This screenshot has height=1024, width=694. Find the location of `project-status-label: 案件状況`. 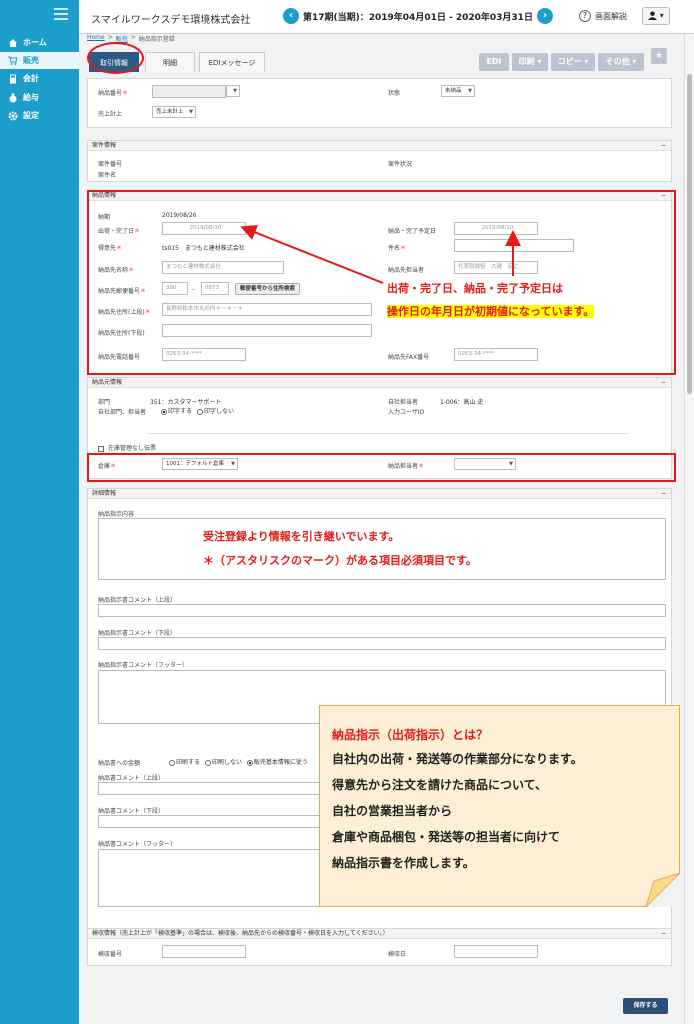

project-status-label: 案件状況 is located at coordinates (400, 164).